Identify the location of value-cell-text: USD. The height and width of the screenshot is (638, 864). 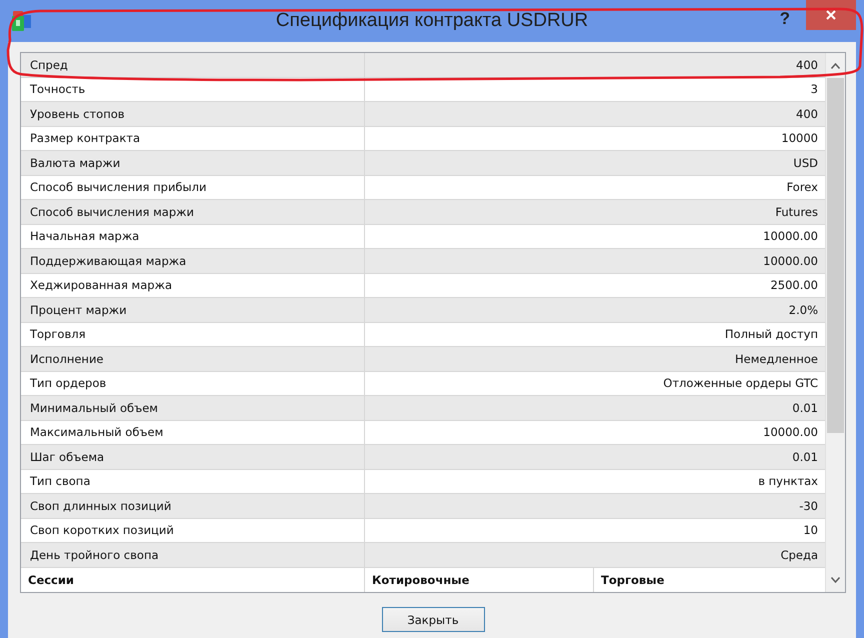
(805, 163).